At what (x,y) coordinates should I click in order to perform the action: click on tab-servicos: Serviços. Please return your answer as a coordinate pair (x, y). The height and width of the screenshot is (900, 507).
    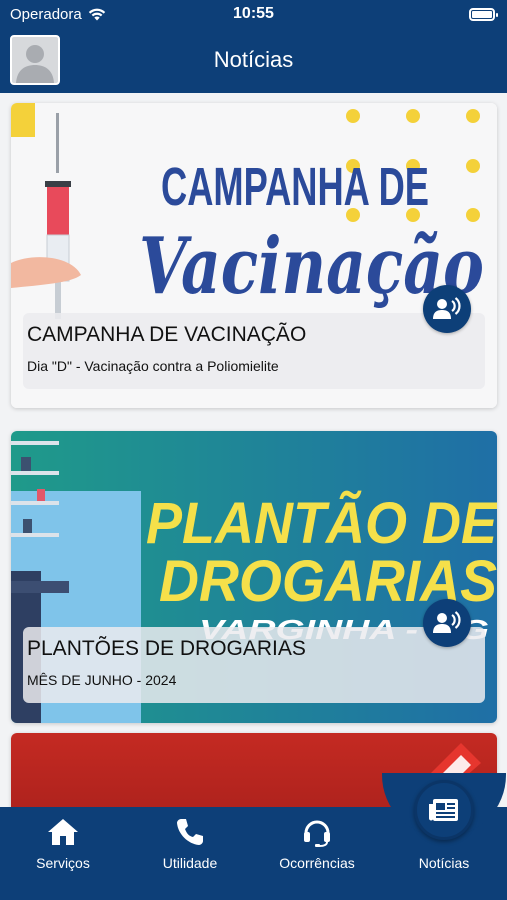
    Looking at the image, I should click on (63, 853).